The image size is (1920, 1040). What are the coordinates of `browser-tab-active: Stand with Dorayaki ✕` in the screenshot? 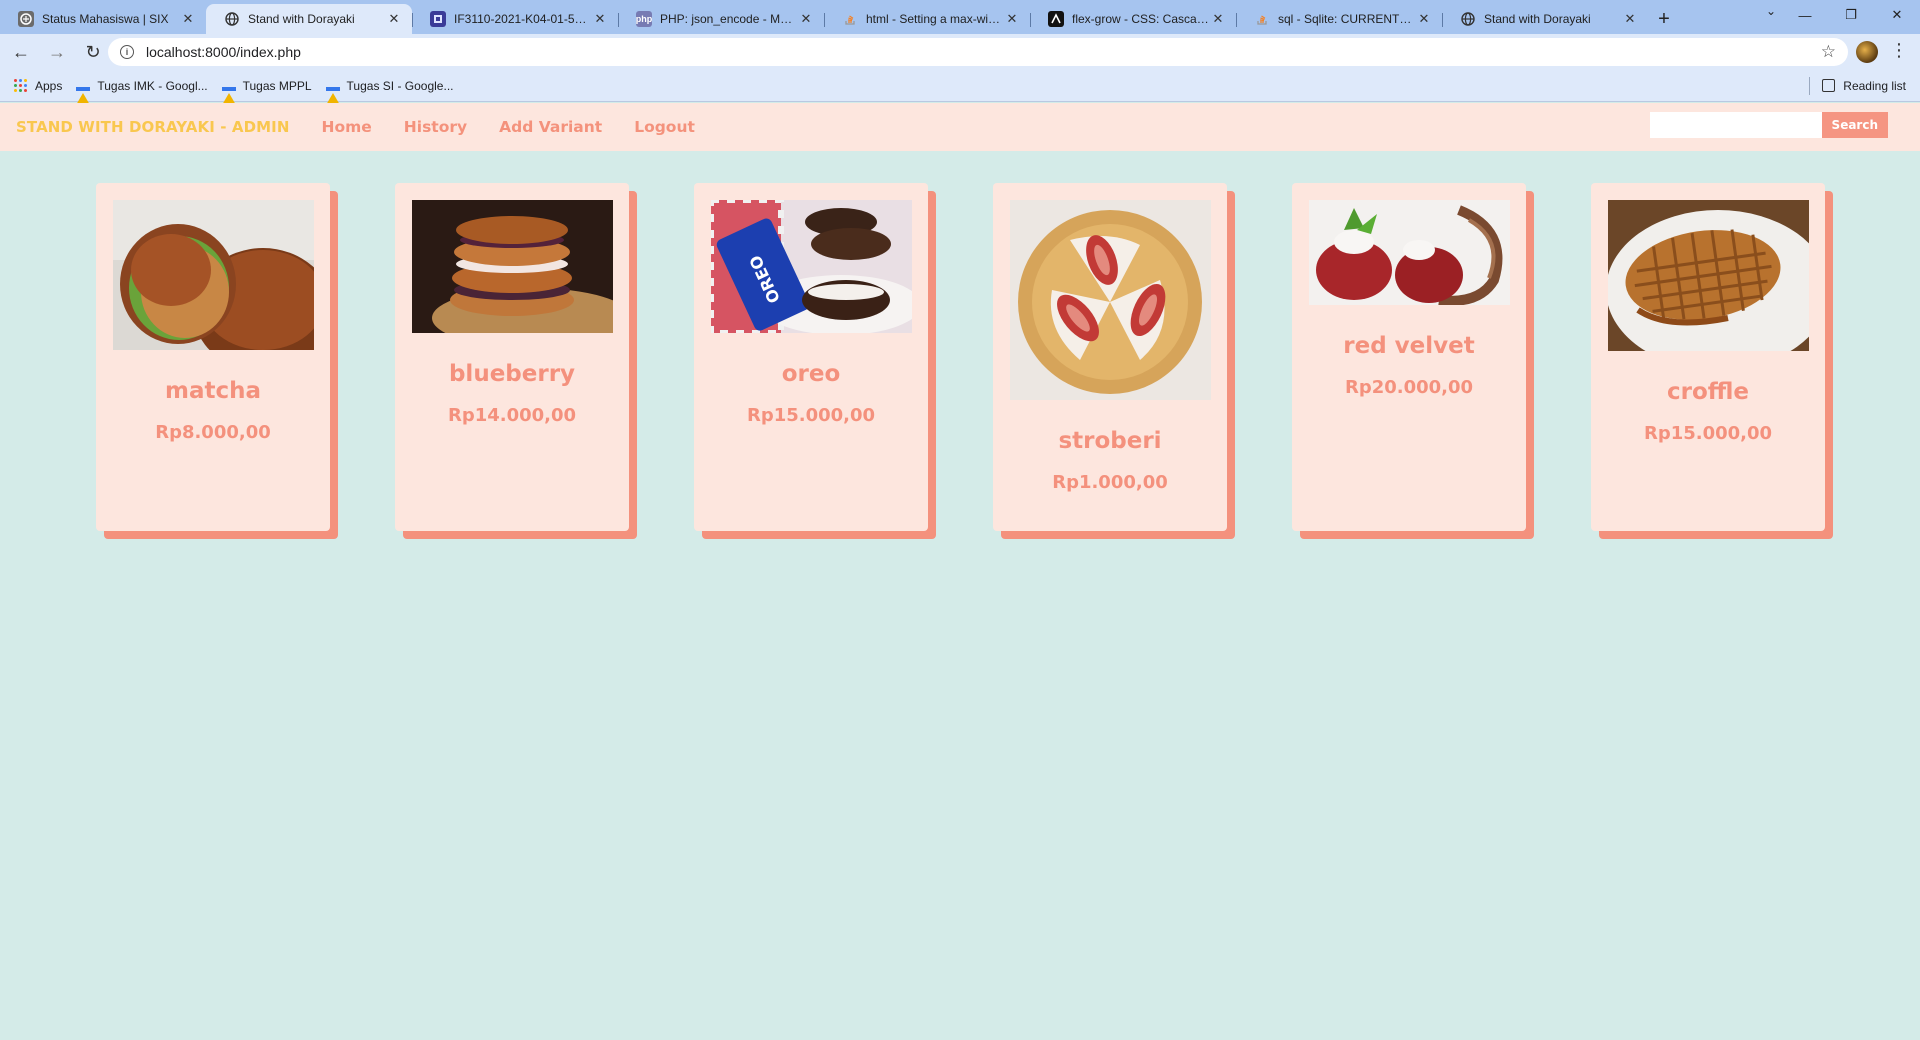 It's located at (309, 19).